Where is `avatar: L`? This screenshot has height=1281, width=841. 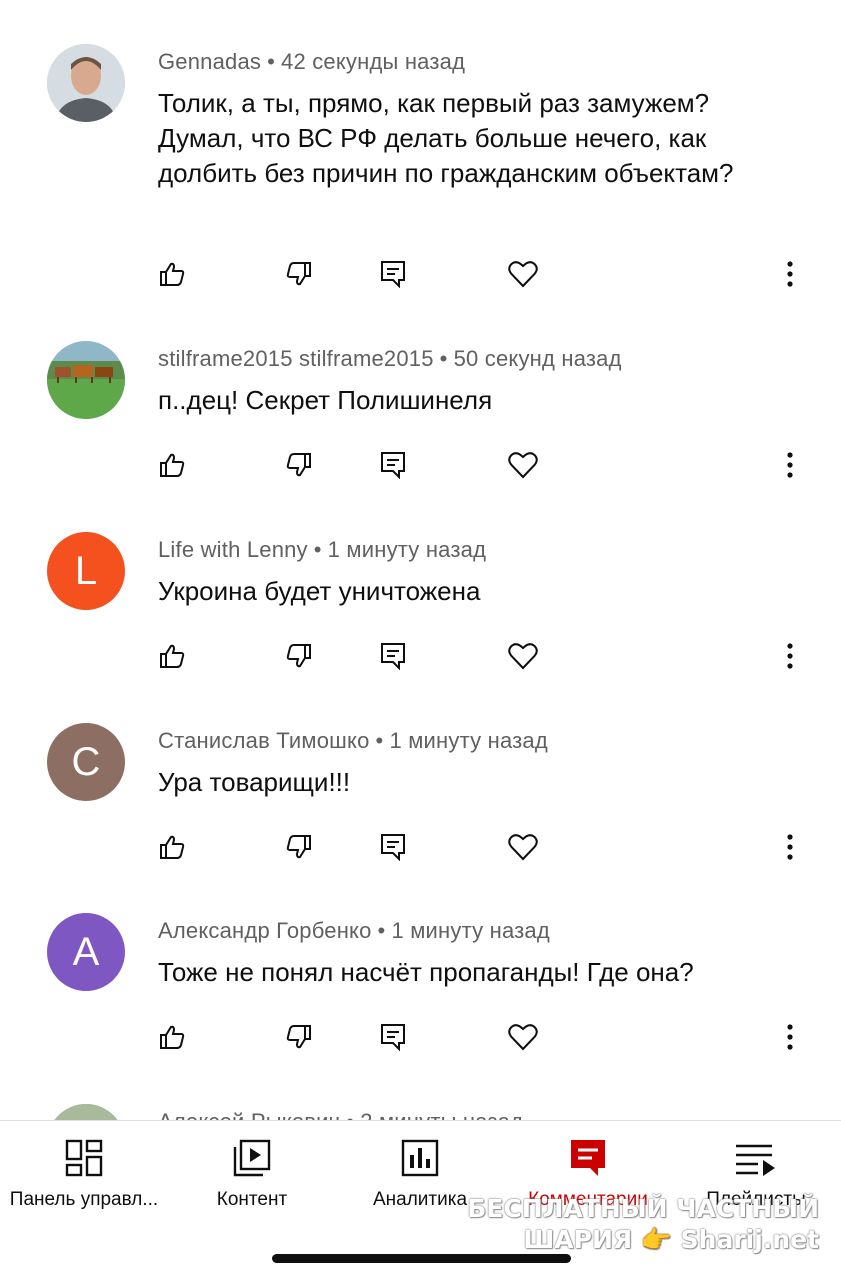 avatar: L is located at coordinates (86, 571).